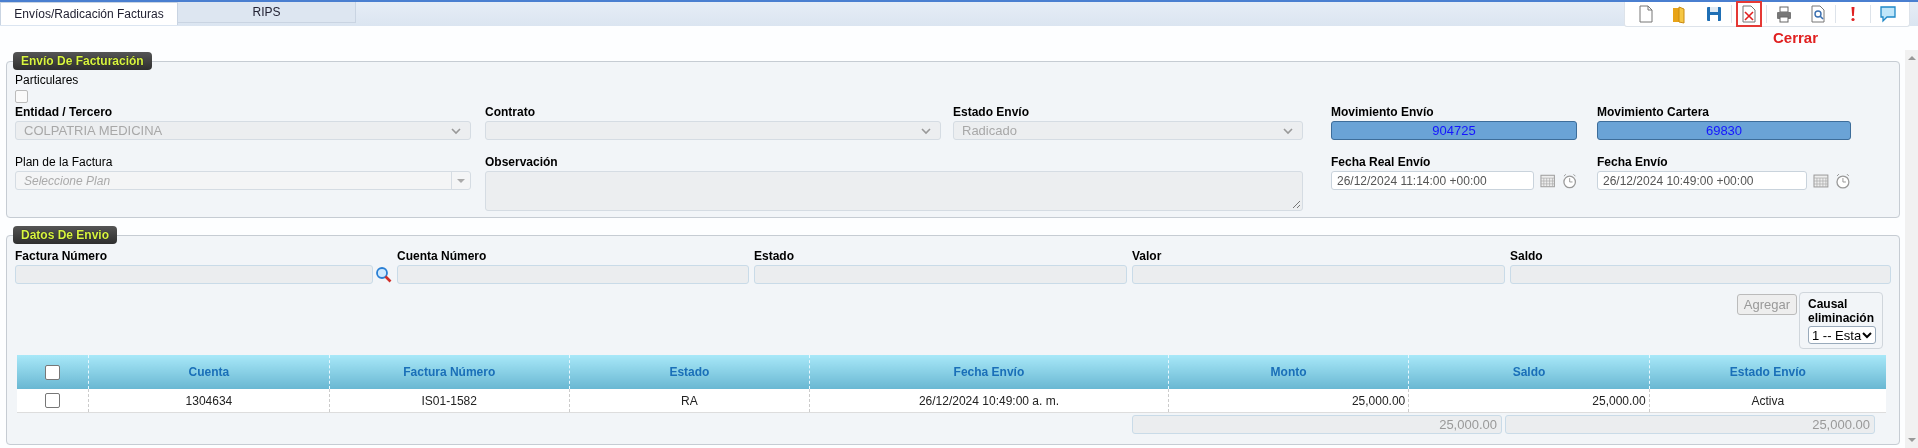 The width and height of the screenshot is (1918, 448). Describe the element at coordinates (1633, 162) in the screenshot. I see `field-label: Fecha Envío` at that location.